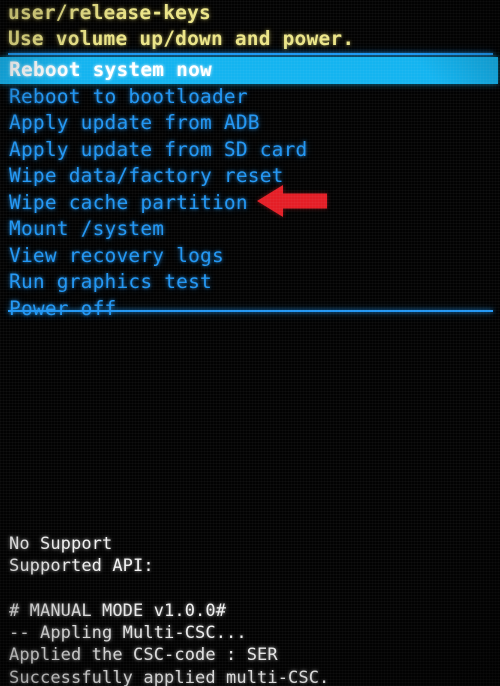 Image resolution: width=500 pixels, height=686 pixels. I want to click on menu-item-mount-system: Mount /system, so click(250, 229).